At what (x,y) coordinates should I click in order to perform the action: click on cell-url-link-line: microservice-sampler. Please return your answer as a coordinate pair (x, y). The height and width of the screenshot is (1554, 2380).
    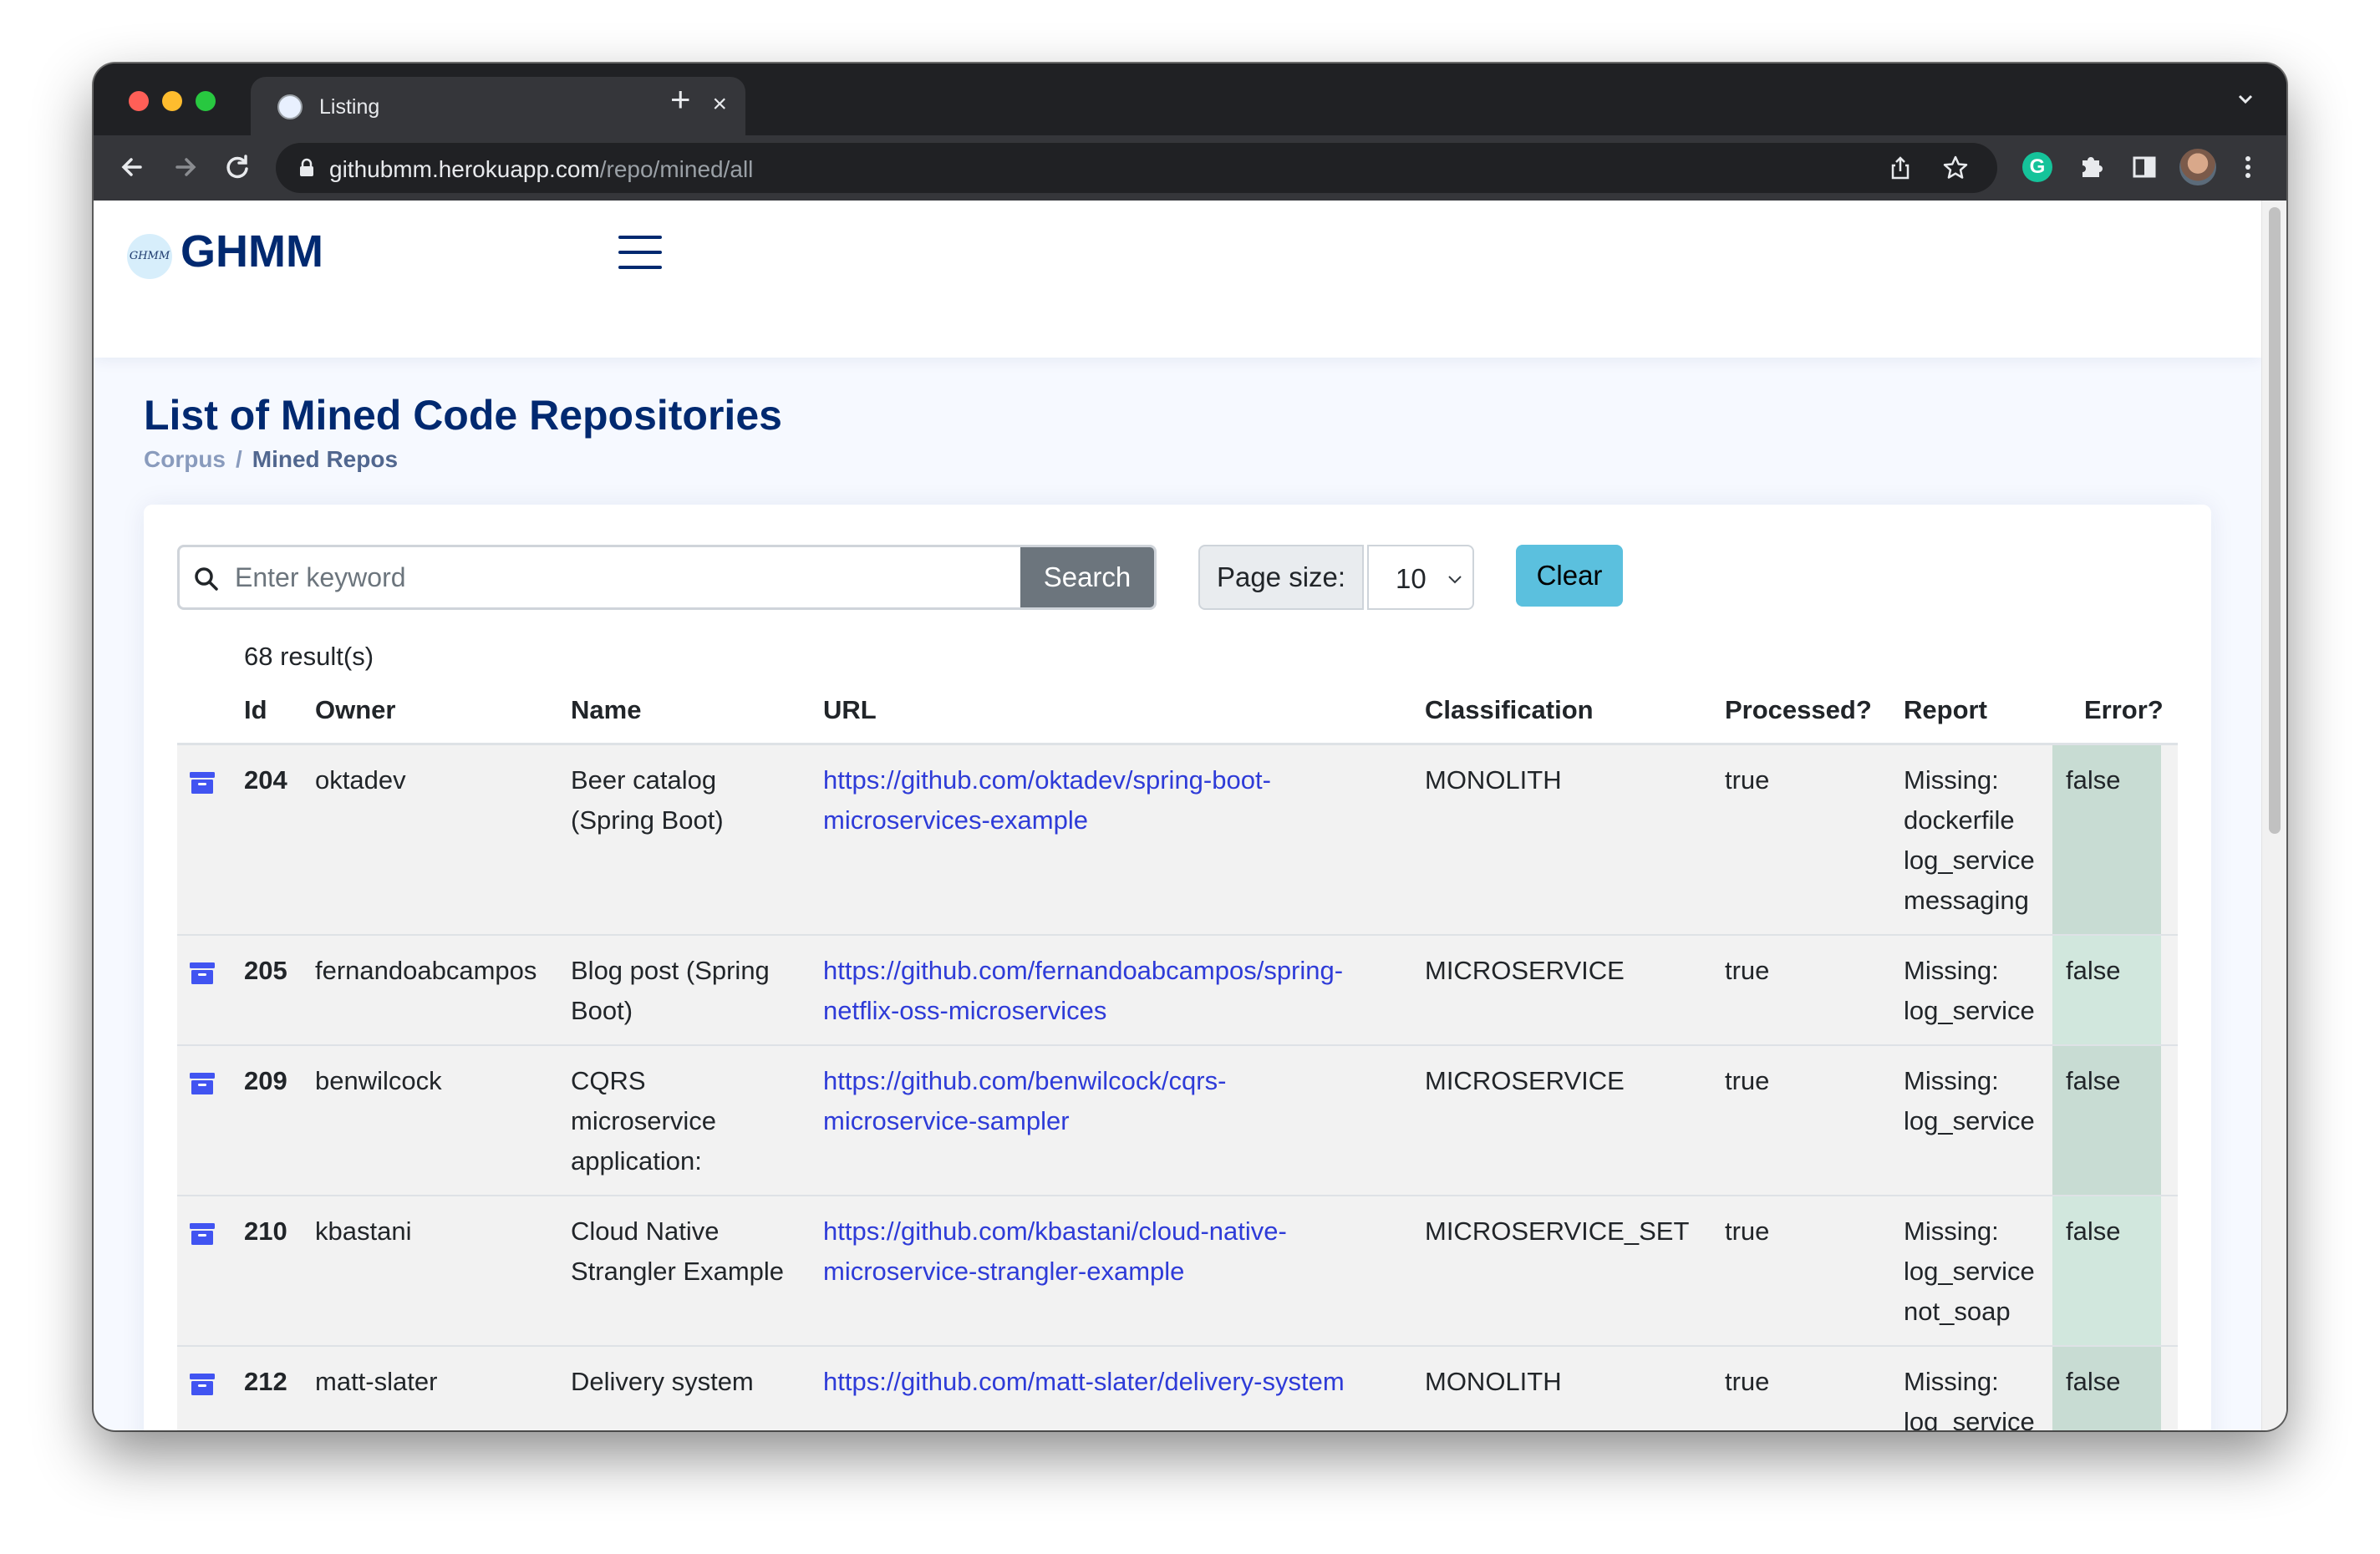
    Looking at the image, I should click on (1024, 1121).